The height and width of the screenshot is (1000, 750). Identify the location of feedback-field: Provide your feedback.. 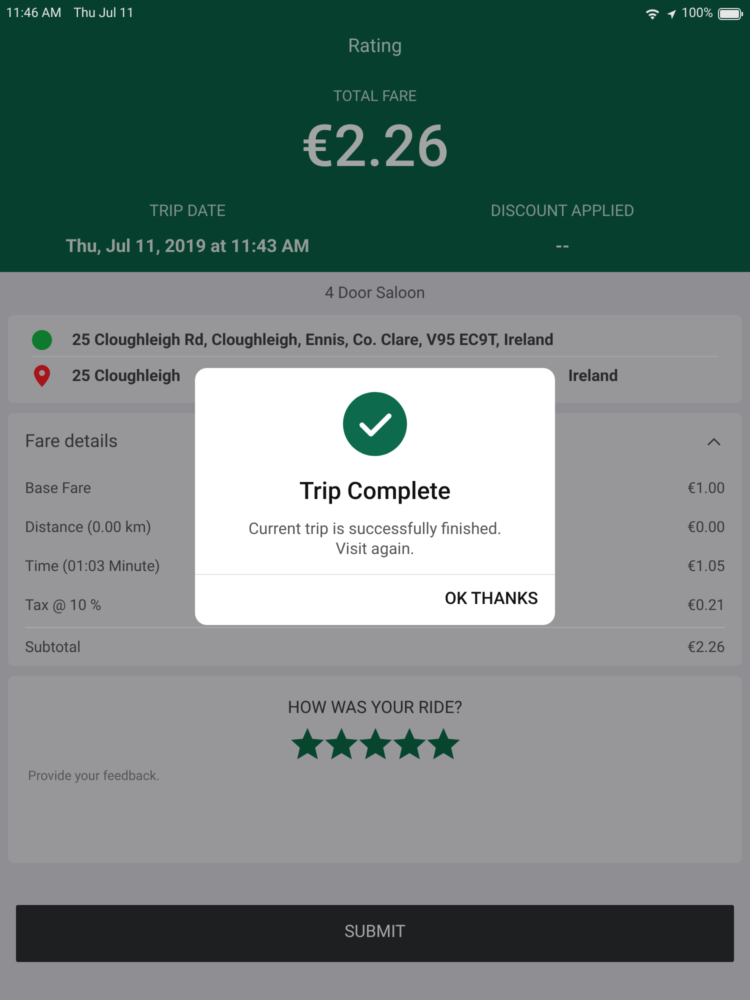
(375, 814).